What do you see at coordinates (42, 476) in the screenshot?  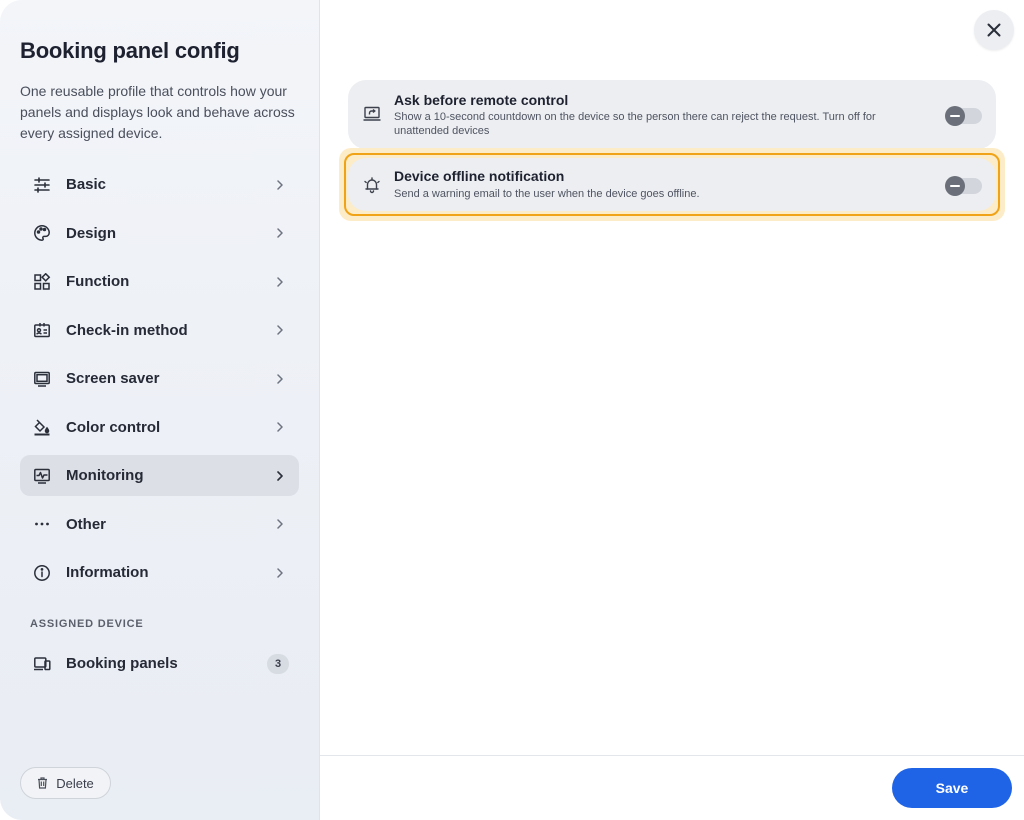 I see `activity-monitor-icon` at bounding box center [42, 476].